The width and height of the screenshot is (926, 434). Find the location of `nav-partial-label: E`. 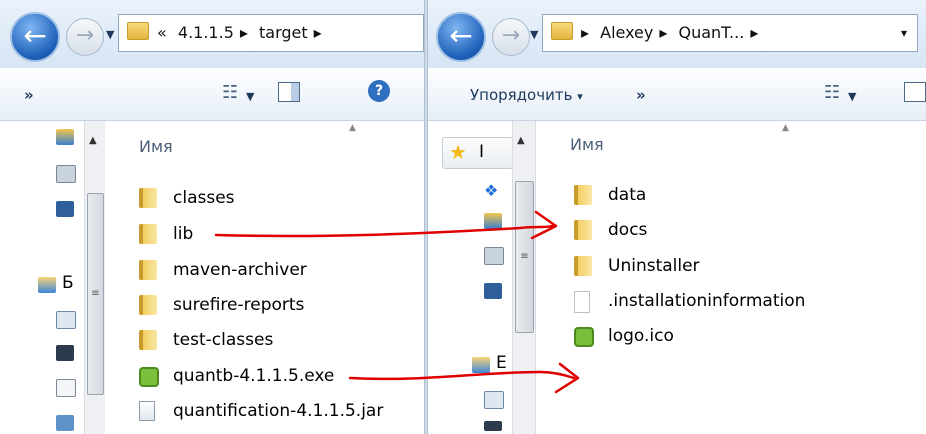

nav-partial-label: E is located at coordinates (501, 363).